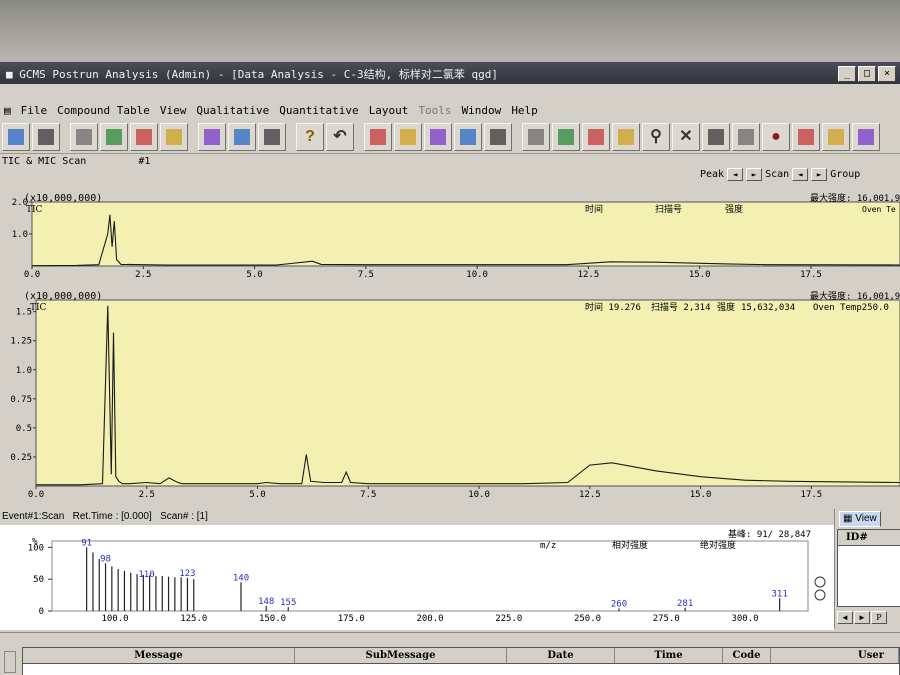  I want to click on menu-window: Window, so click(482, 110).